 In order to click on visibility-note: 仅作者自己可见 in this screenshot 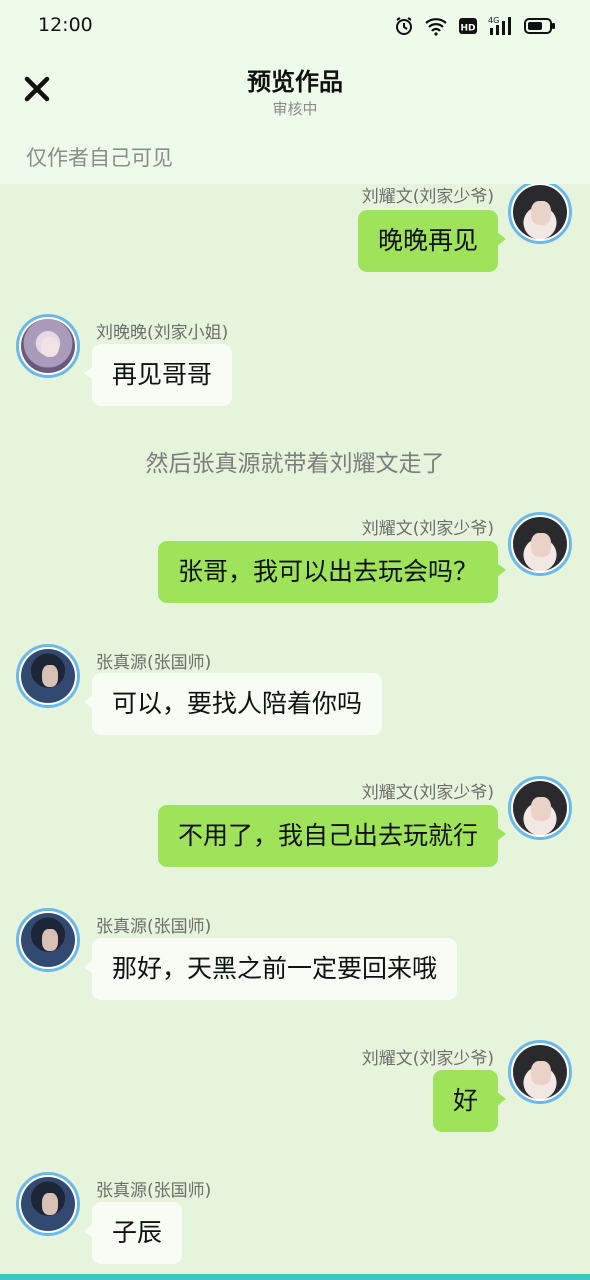, I will do `click(99, 158)`.